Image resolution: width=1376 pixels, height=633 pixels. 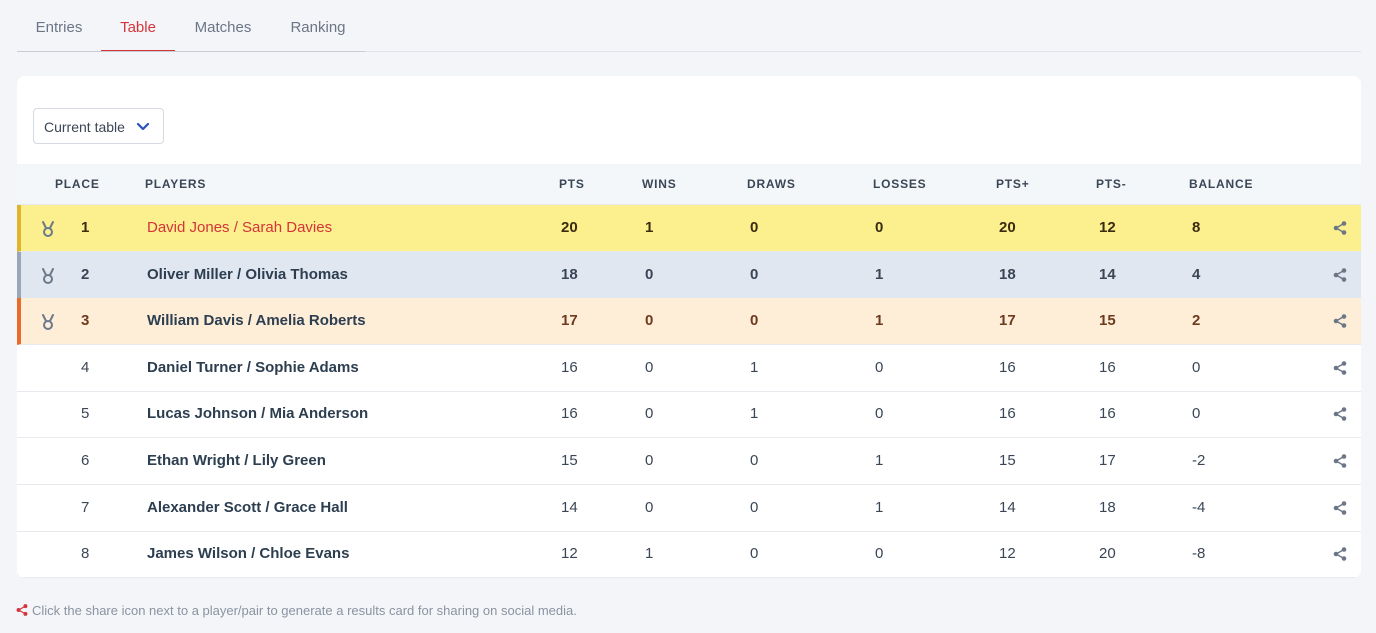 I want to click on draws-cell: 1, so click(x=754, y=414).